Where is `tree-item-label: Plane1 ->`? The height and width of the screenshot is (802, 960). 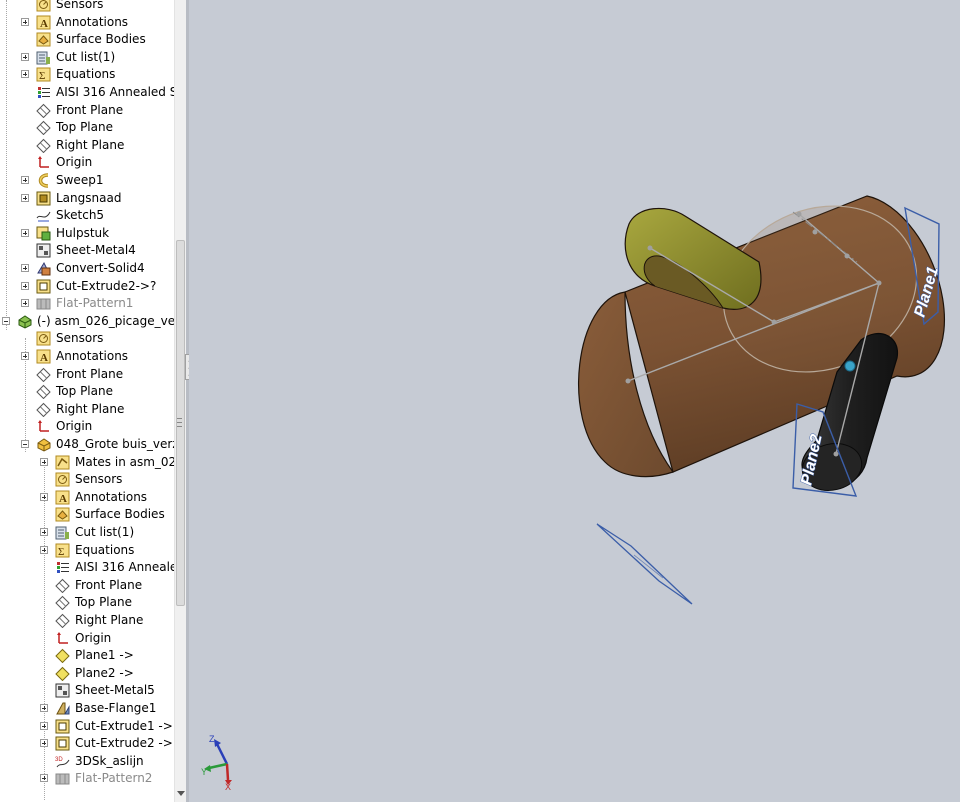
tree-item-label: Plane1 -> is located at coordinates (104, 655).